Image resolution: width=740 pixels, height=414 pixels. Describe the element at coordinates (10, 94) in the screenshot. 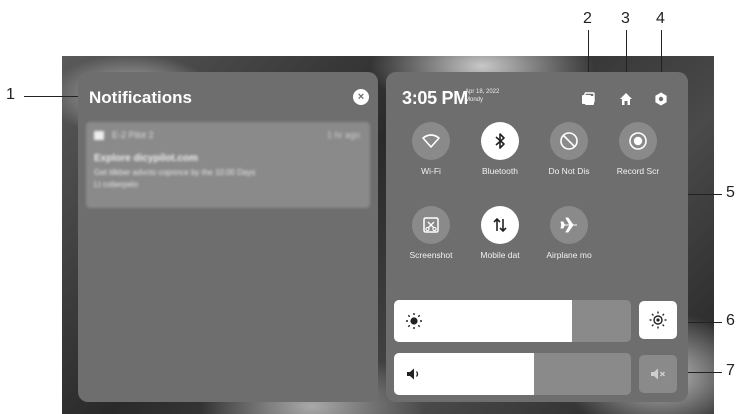

I see `callout-1: 1` at that location.